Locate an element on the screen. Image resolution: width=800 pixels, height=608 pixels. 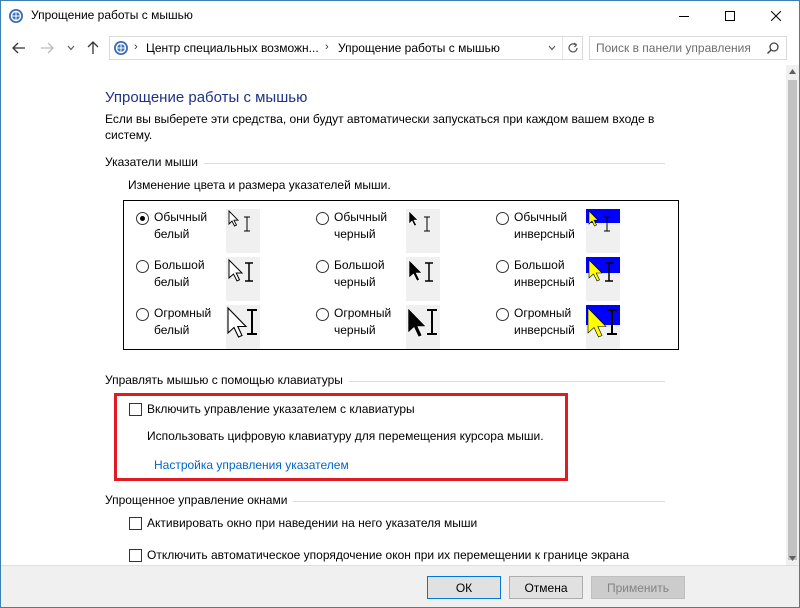
scheme-label: Огромный черный is located at coordinates (374, 322).